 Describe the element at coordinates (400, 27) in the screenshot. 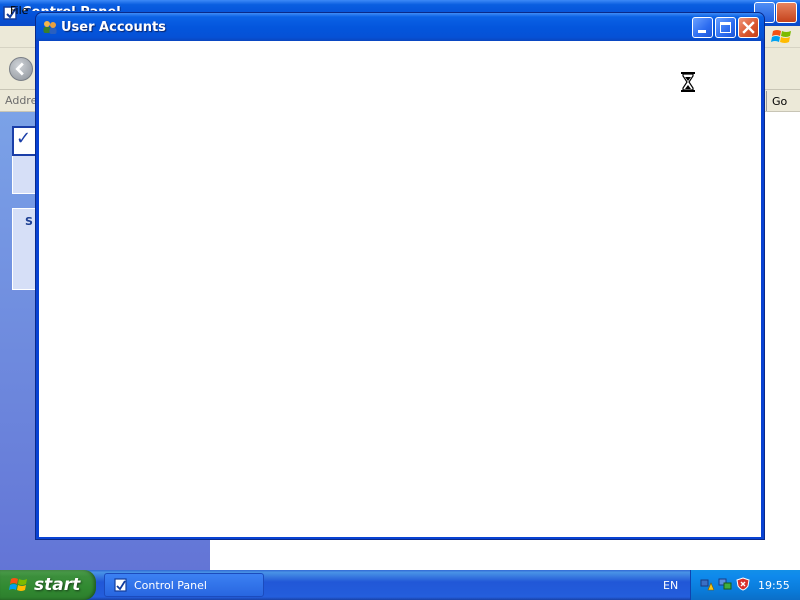

I see `user-accounts-title-bar: User Accounts` at that location.